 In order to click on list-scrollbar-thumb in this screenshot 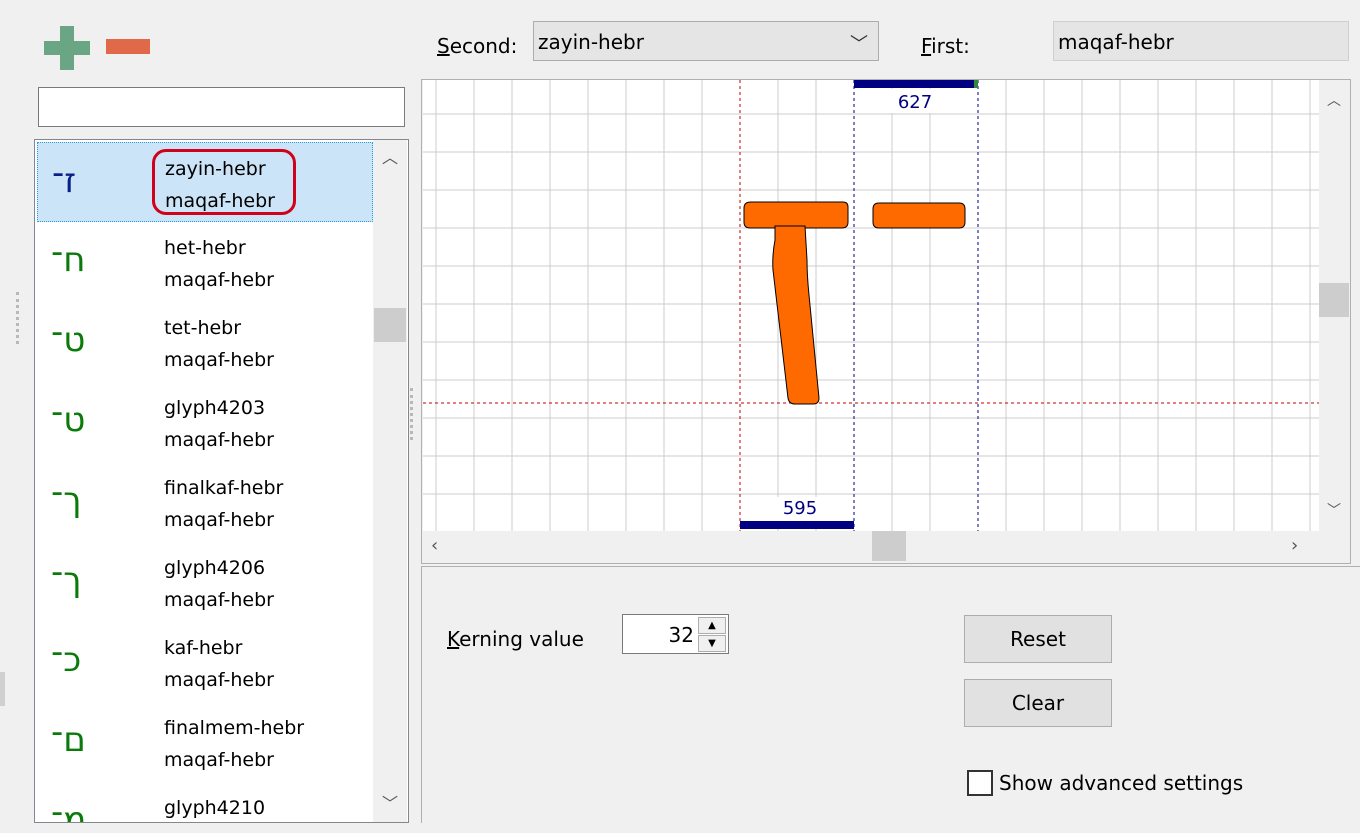, I will do `click(390, 325)`.